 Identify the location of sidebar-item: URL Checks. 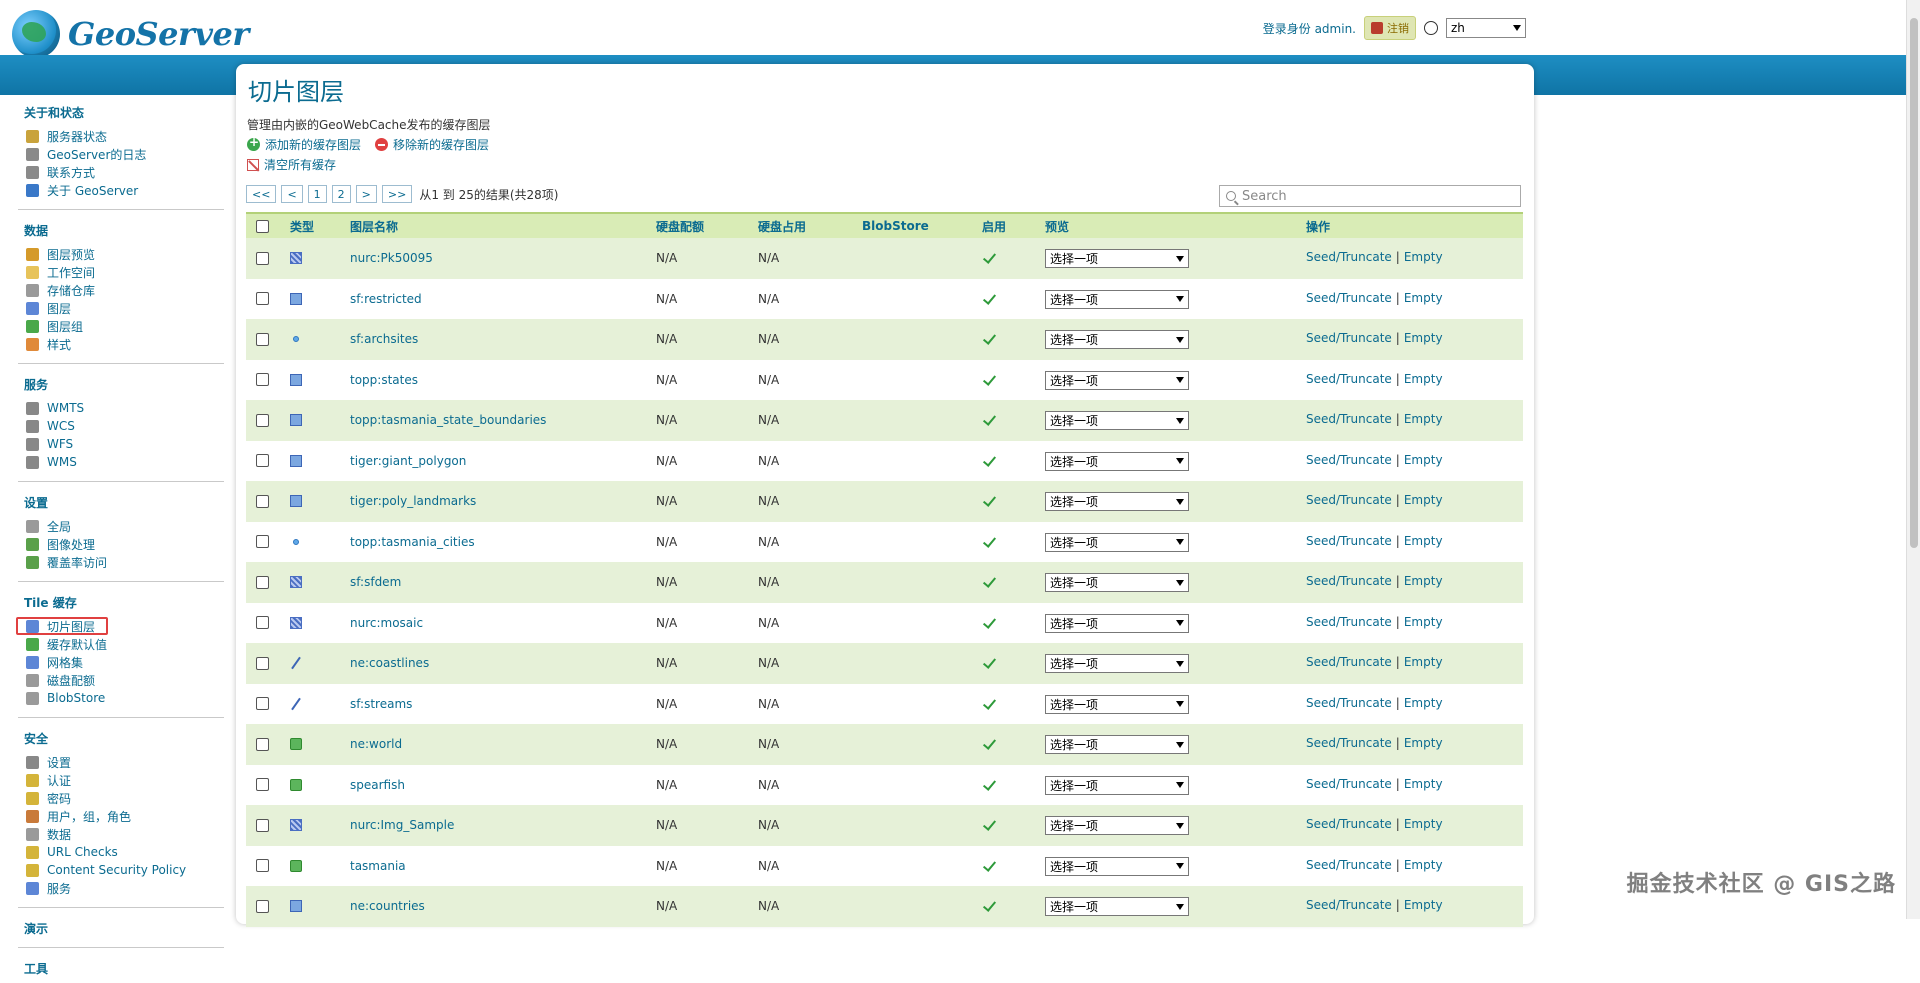
(121, 852).